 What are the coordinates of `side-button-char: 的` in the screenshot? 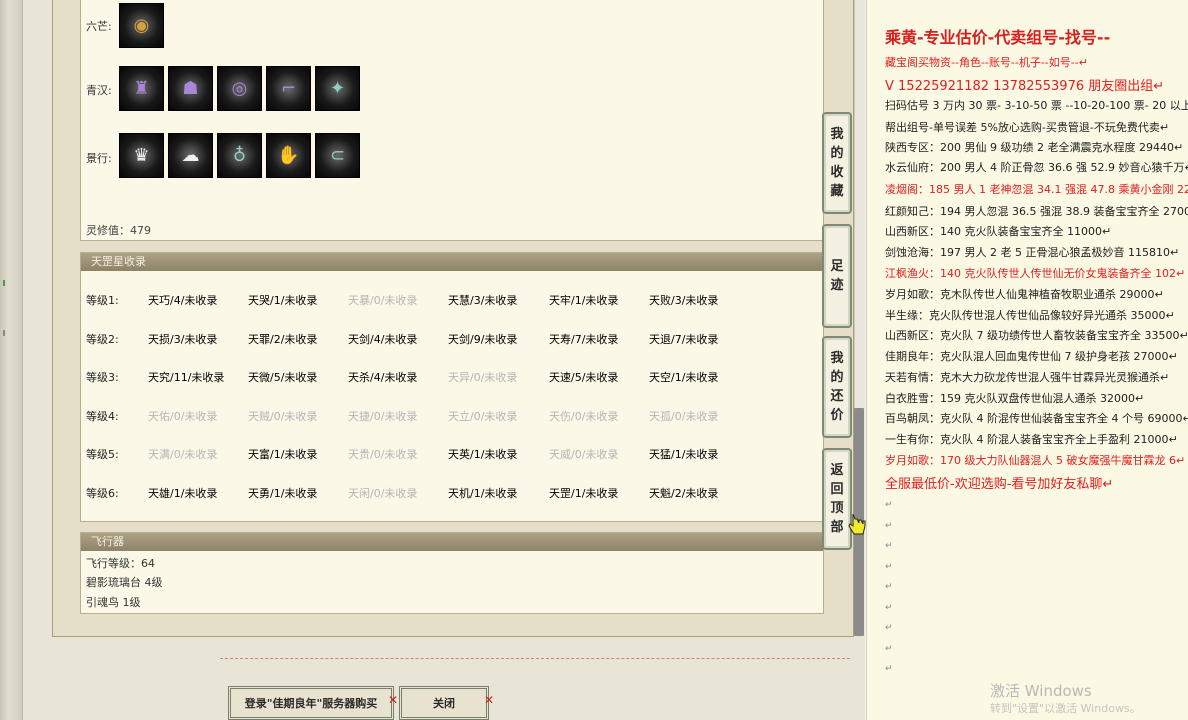 It's located at (837, 377).